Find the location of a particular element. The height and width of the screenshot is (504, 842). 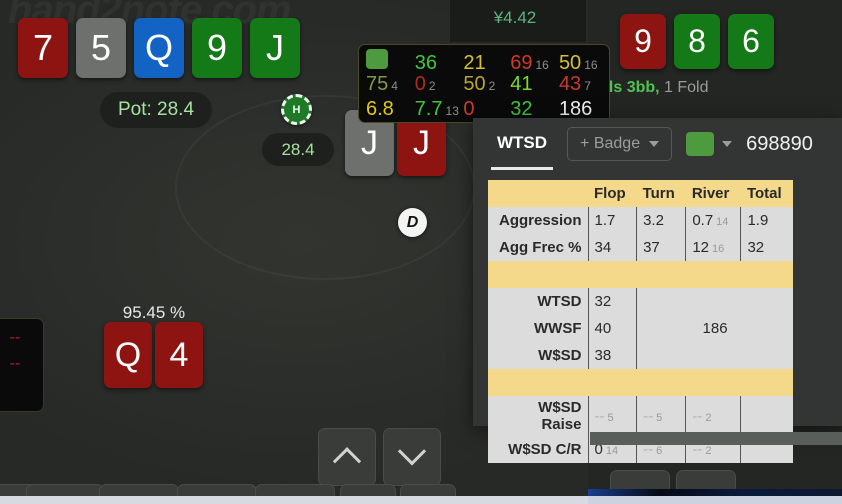

stats-cell-sample: 5 is located at coordinates (610, 417).